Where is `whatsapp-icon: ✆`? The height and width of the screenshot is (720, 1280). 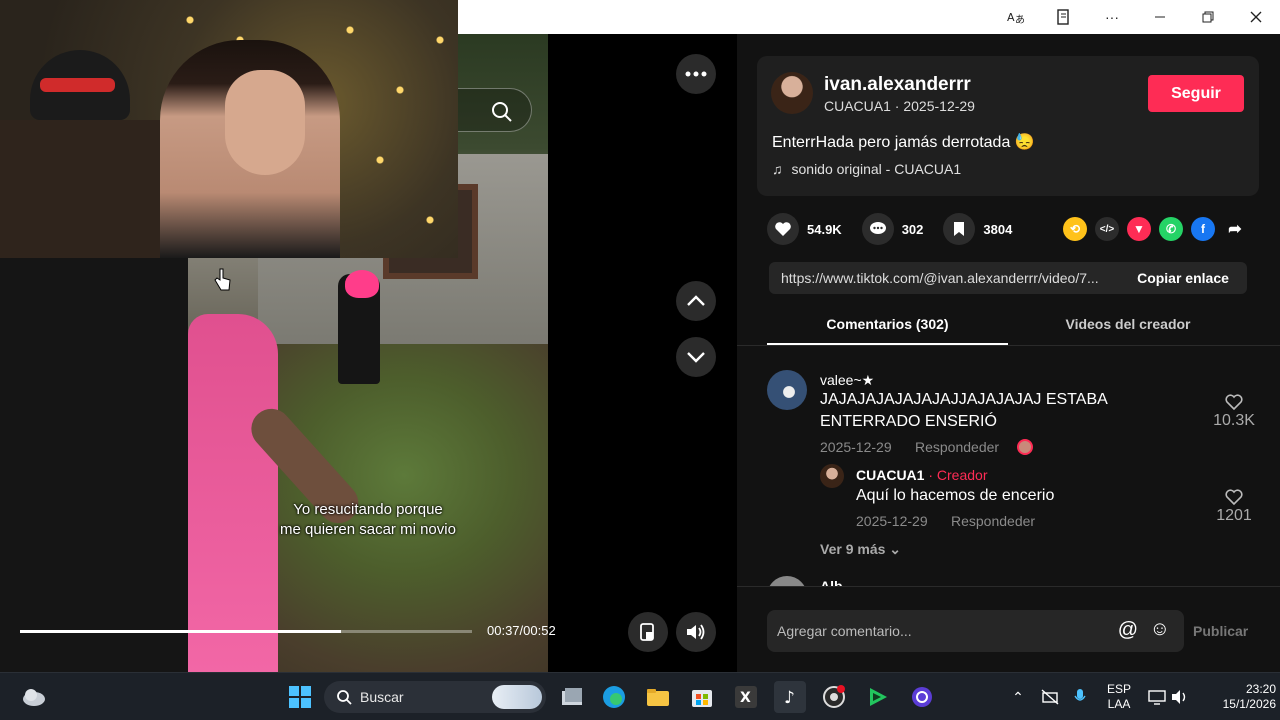
whatsapp-icon: ✆ is located at coordinates (1171, 229).